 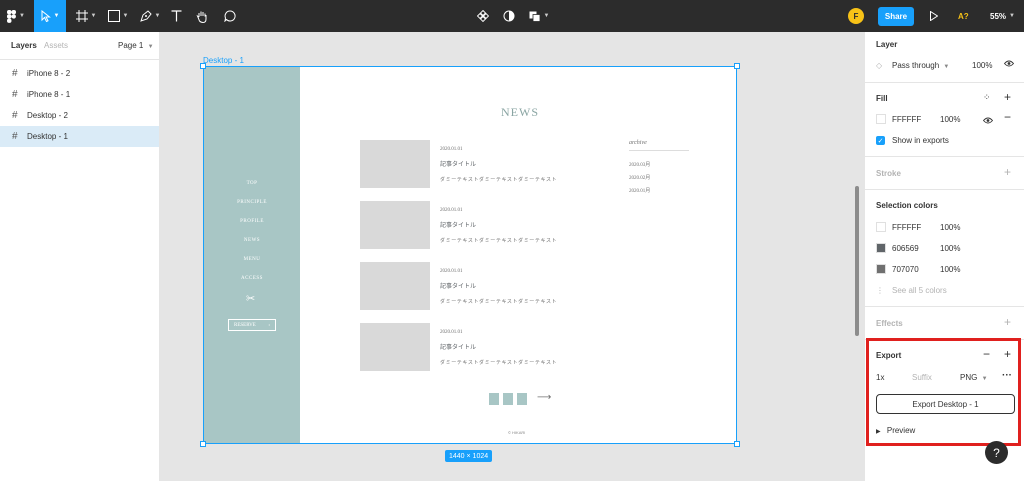 I want to click on boolean-union-icon, so click(x=534, y=16).